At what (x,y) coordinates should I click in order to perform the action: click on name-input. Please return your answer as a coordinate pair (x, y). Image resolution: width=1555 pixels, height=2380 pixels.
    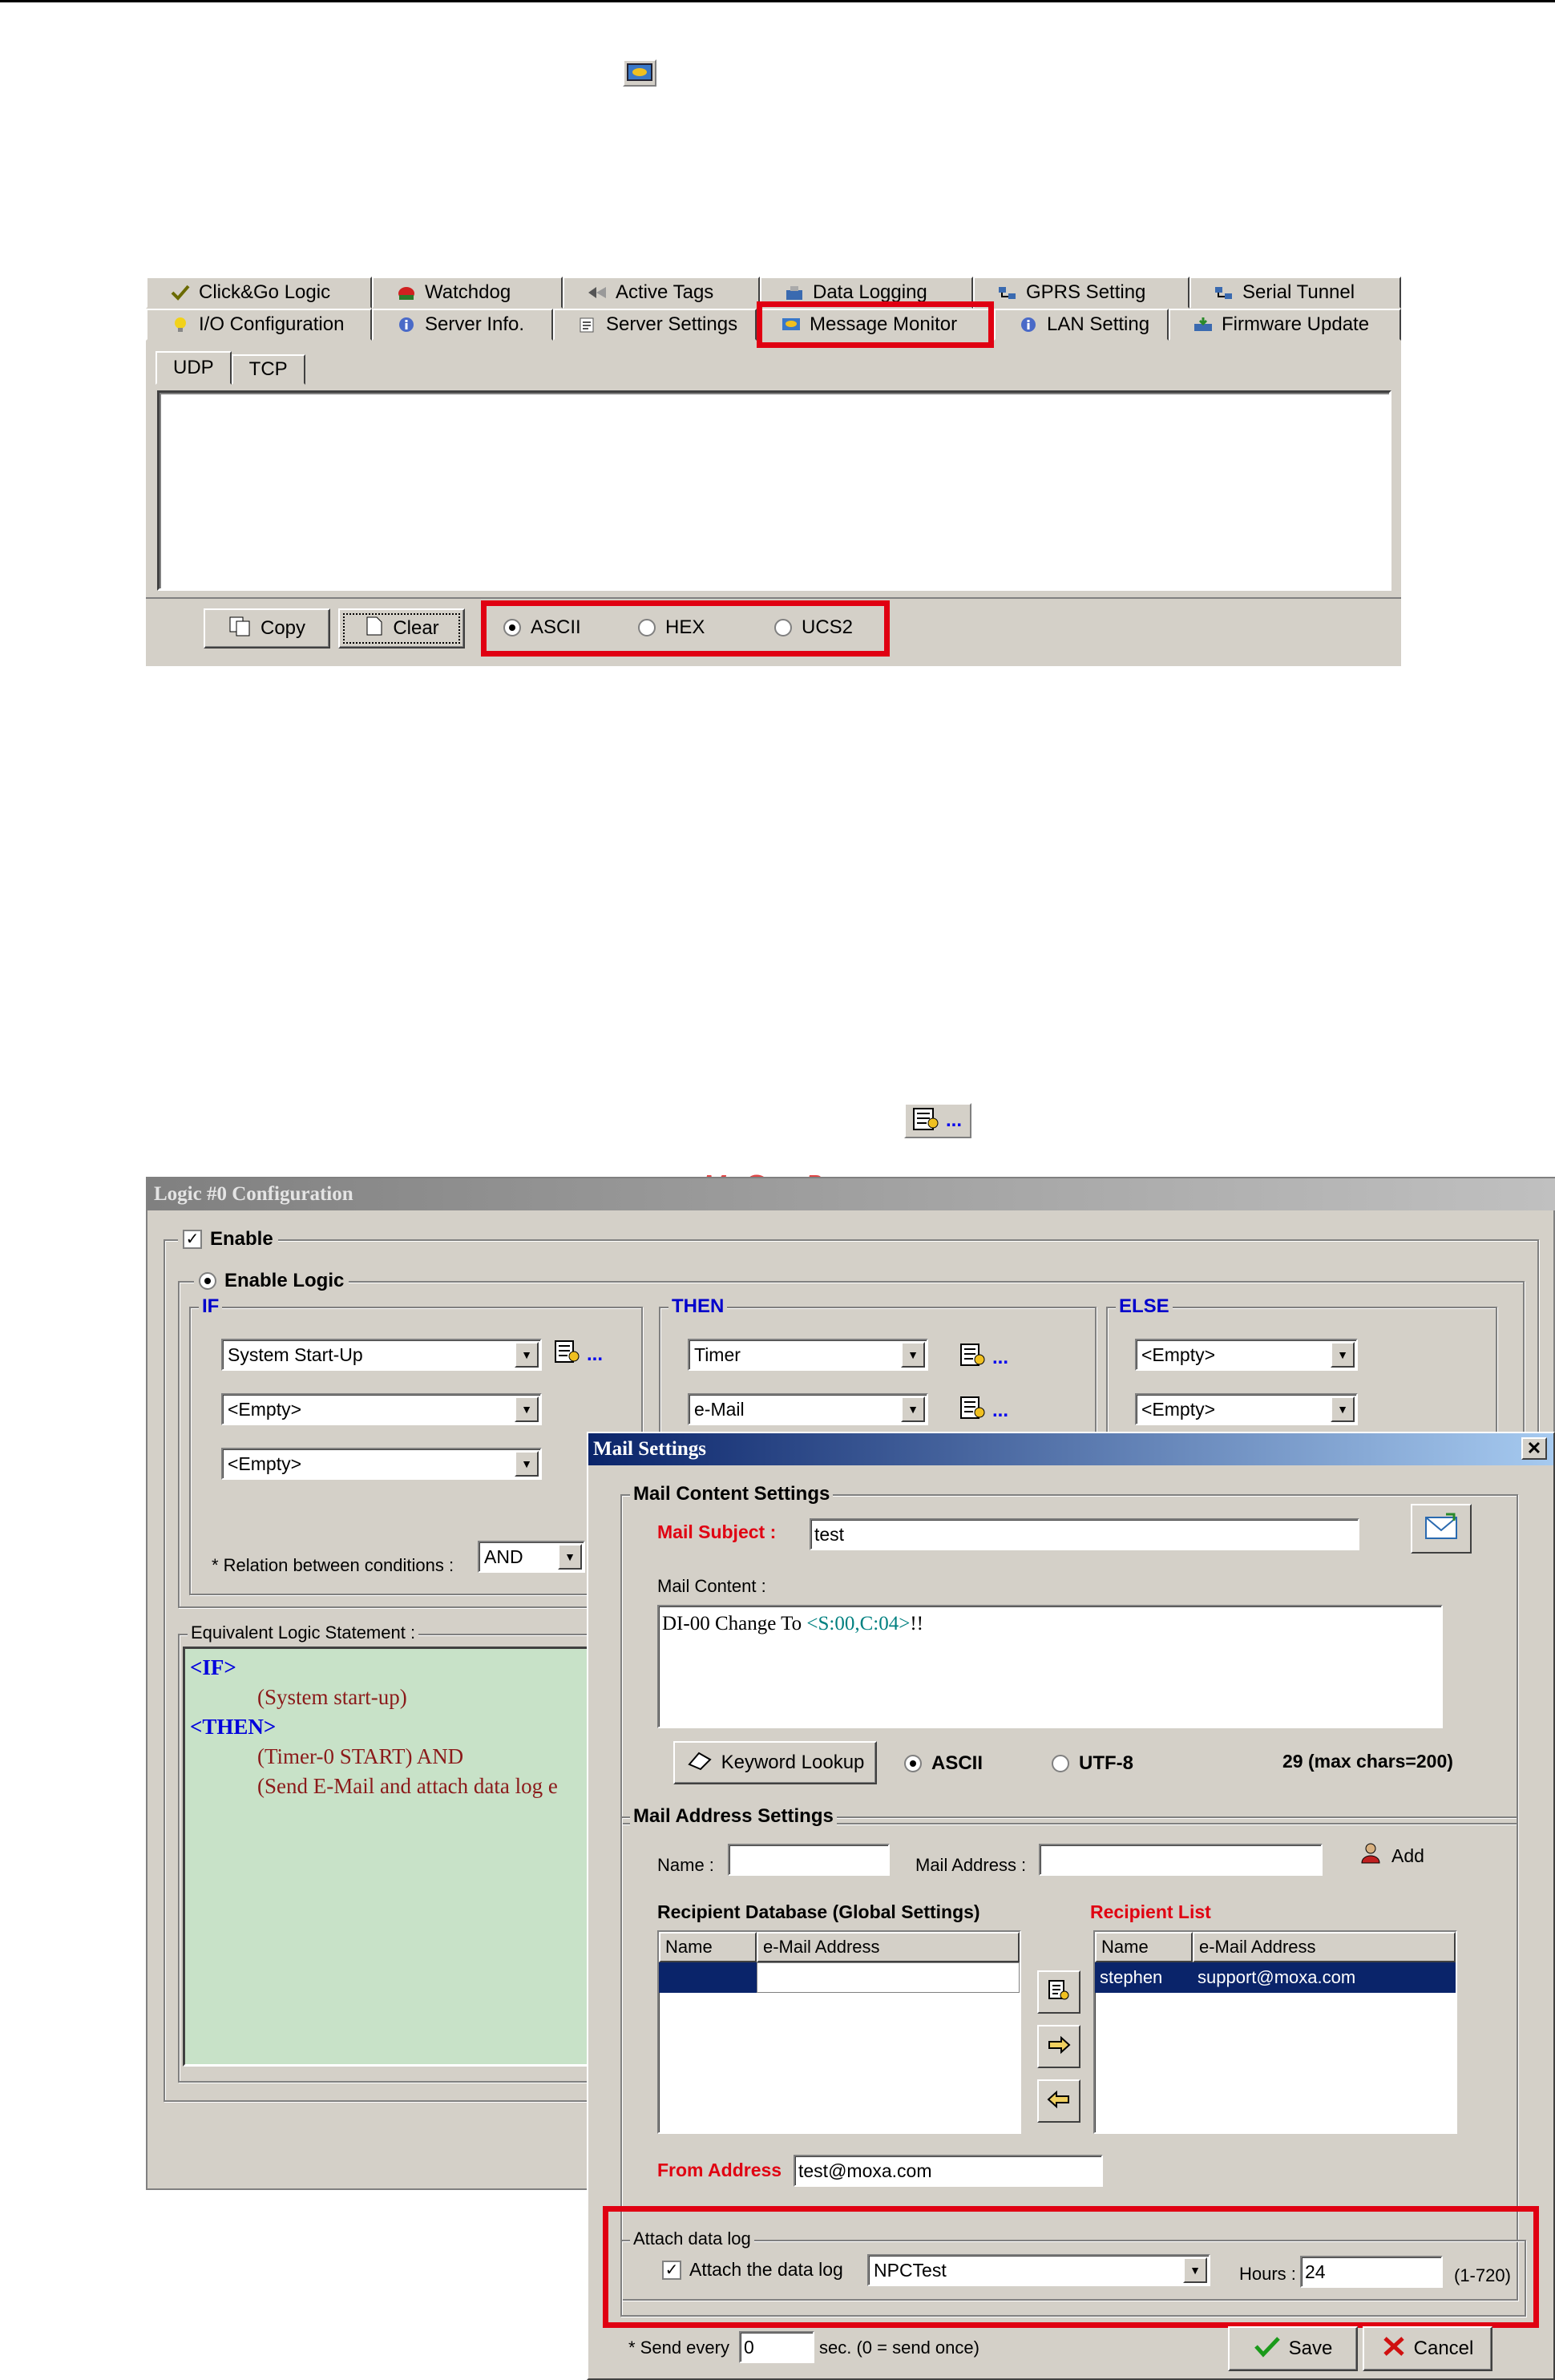
    Looking at the image, I should click on (809, 1860).